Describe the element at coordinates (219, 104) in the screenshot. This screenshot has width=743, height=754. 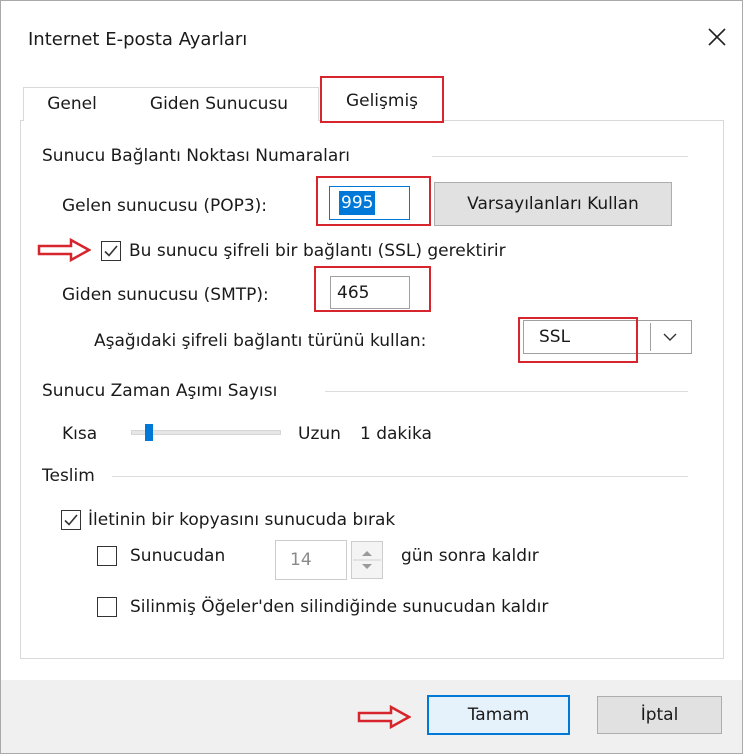
I see `tab-outgoing-server: Giden Sunucusu` at that location.